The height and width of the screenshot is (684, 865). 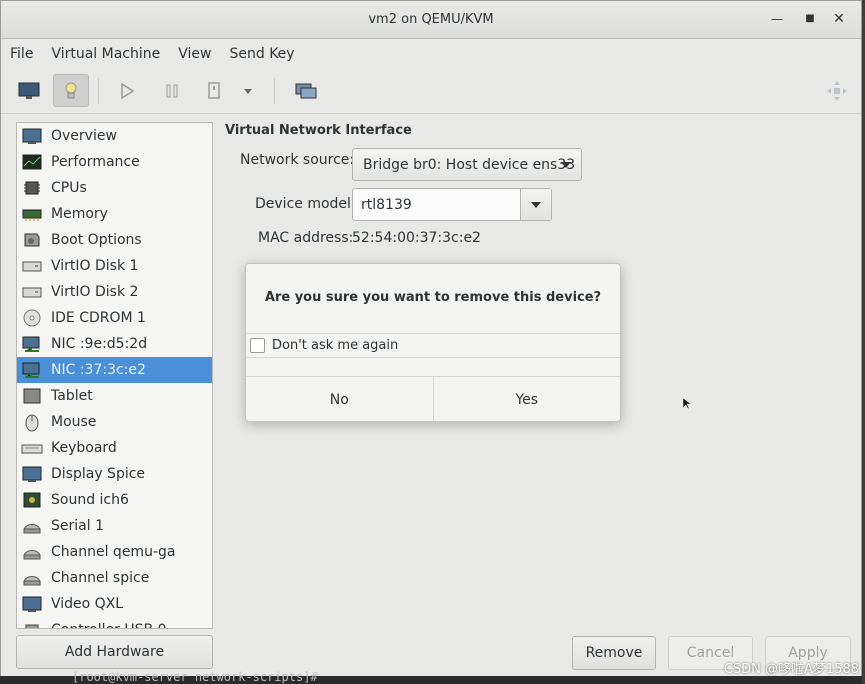 What do you see at coordinates (416, 238) in the screenshot?
I see `mac-address-value: 52:54:00:37:3c:e2` at bounding box center [416, 238].